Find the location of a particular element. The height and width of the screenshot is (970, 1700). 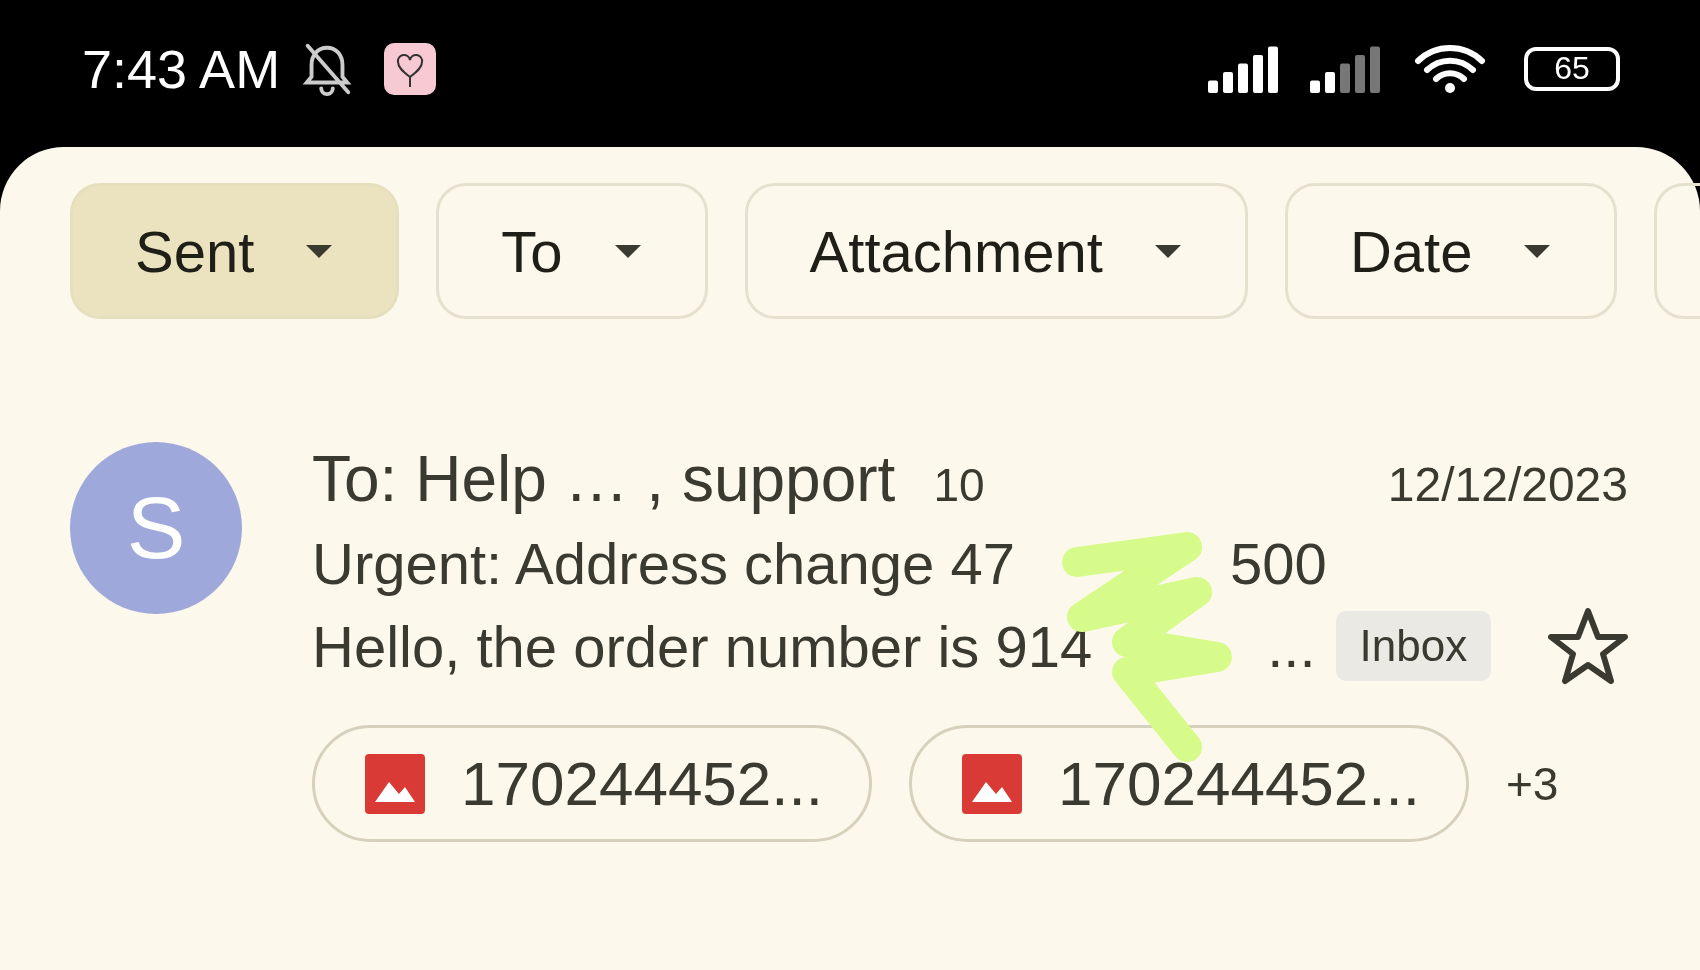

filter-chip: Sent is located at coordinates (235, 251).